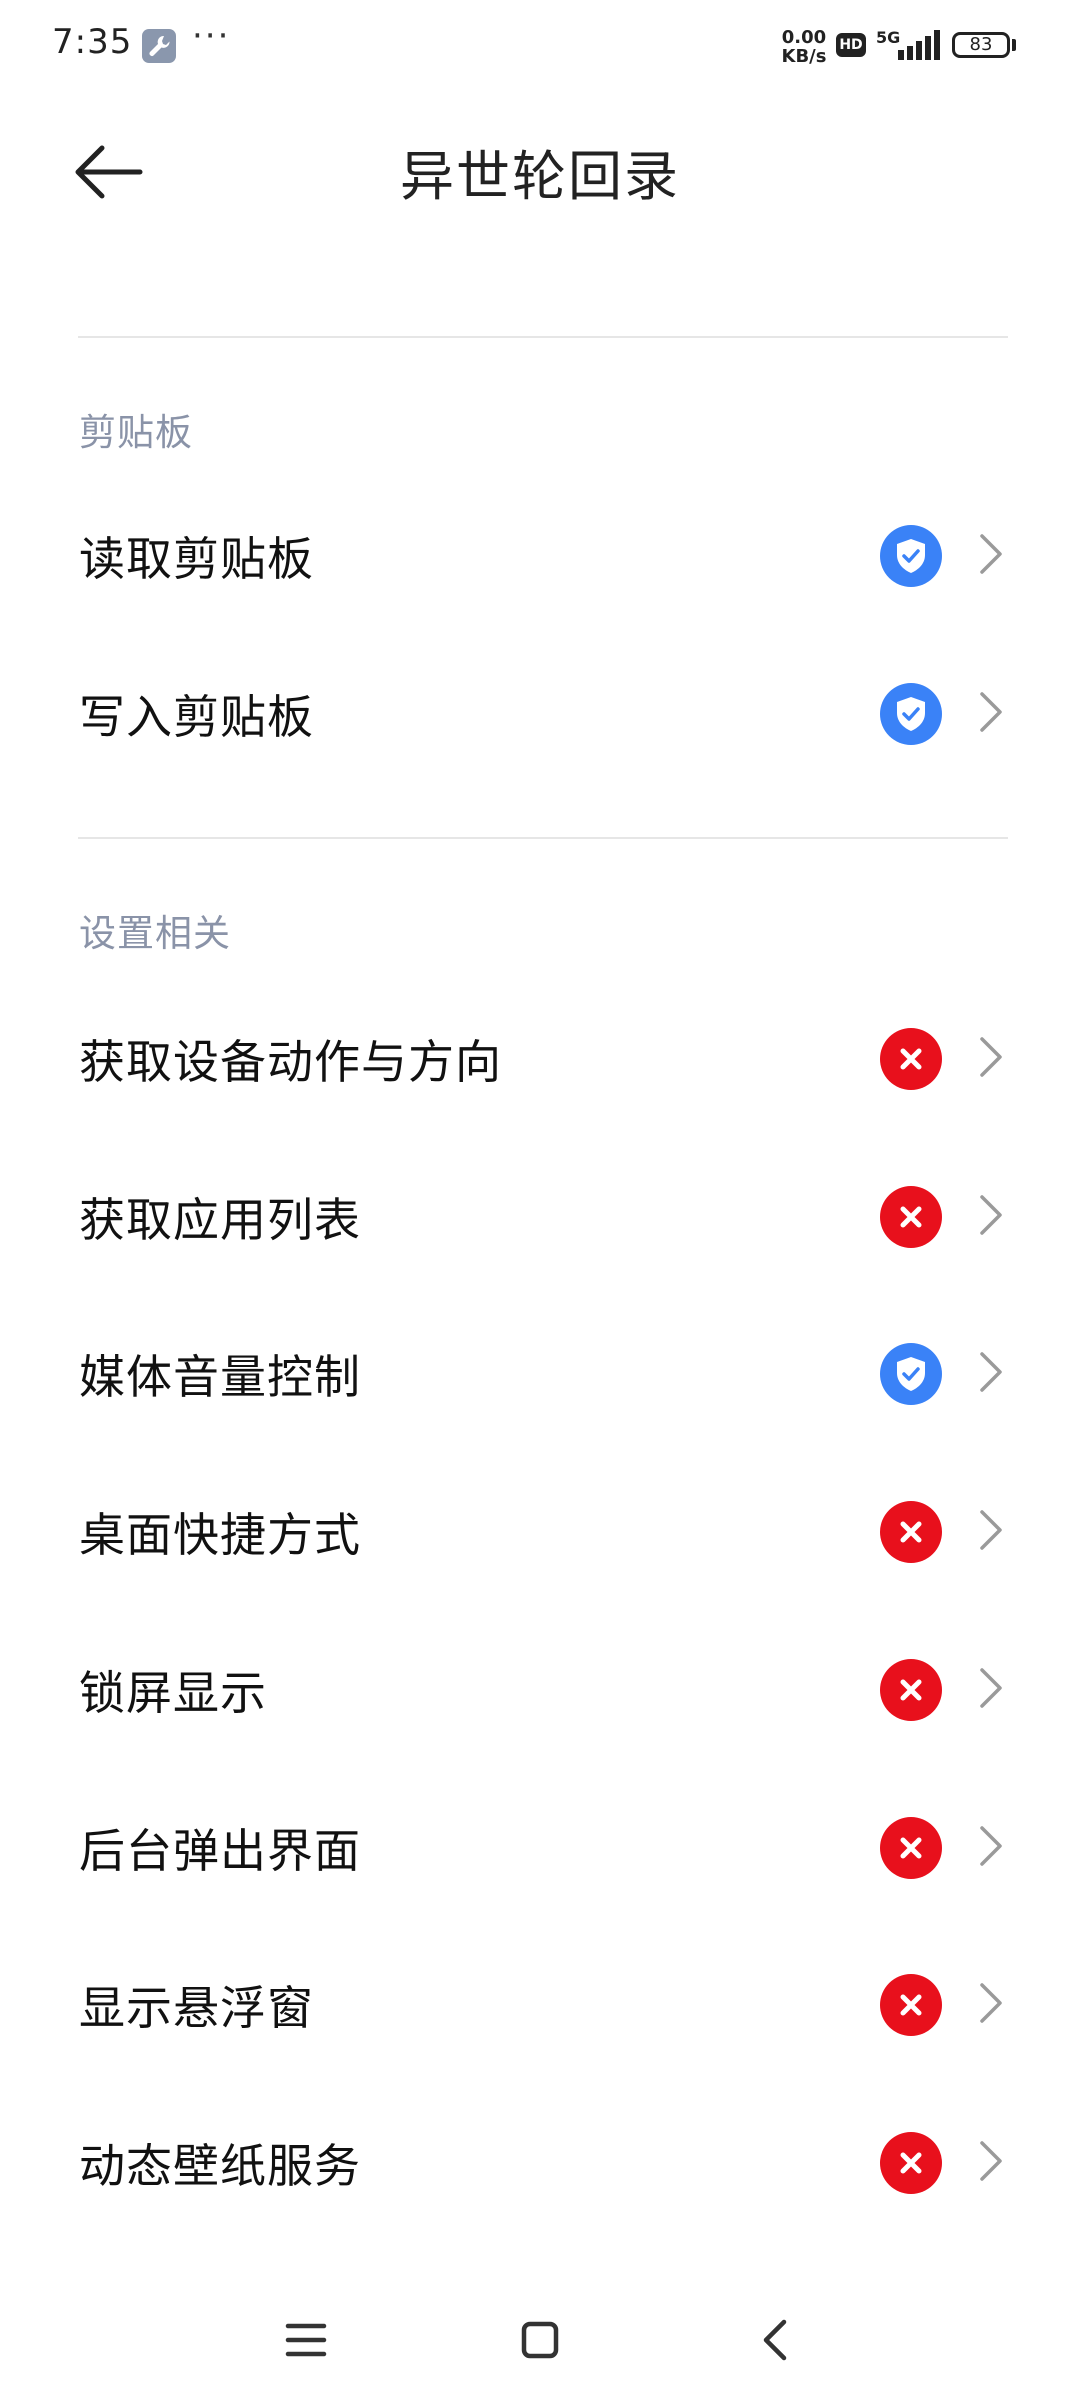 This screenshot has width=1080, height=2400. What do you see at coordinates (92, 42) in the screenshot?
I see `status-time: 7:35` at bounding box center [92, 42].